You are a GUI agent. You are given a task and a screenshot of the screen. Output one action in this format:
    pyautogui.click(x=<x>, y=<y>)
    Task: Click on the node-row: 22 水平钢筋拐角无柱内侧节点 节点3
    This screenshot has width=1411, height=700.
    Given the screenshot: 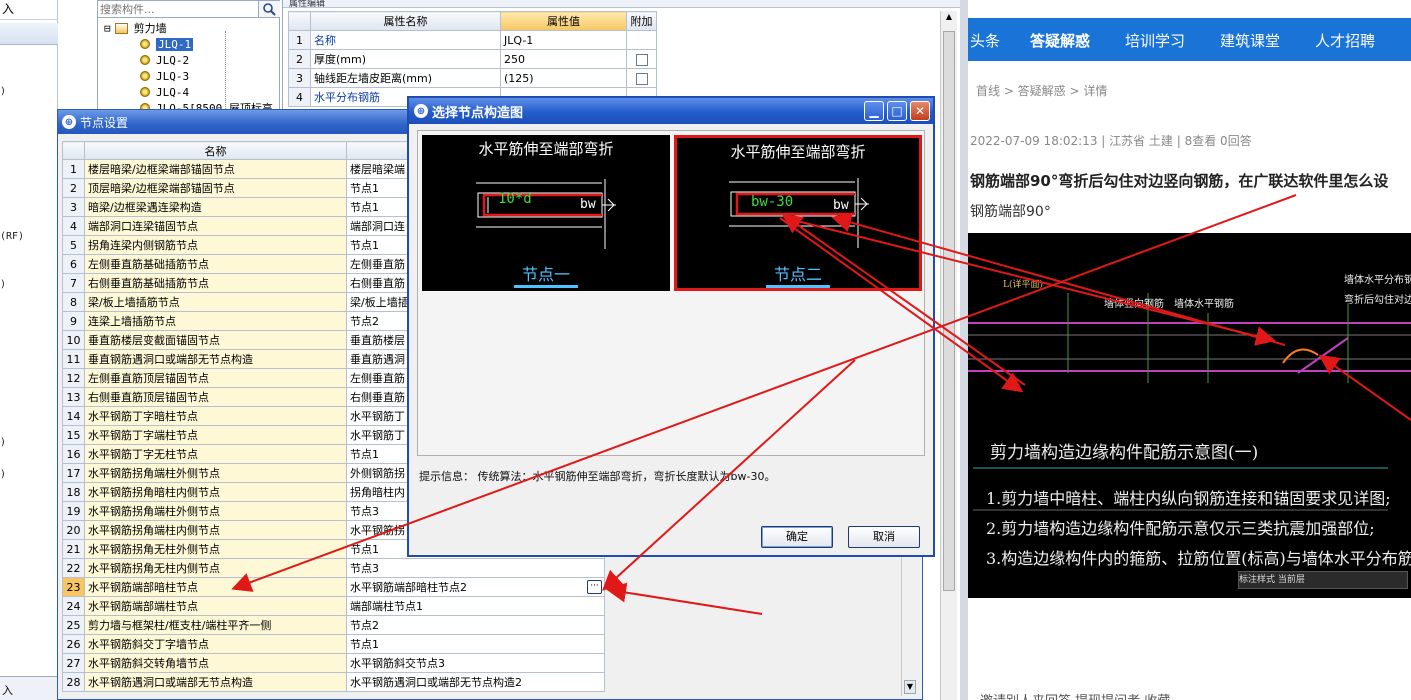 What is the action you would take?
    pyautogui.click(x=333, y=568)
    